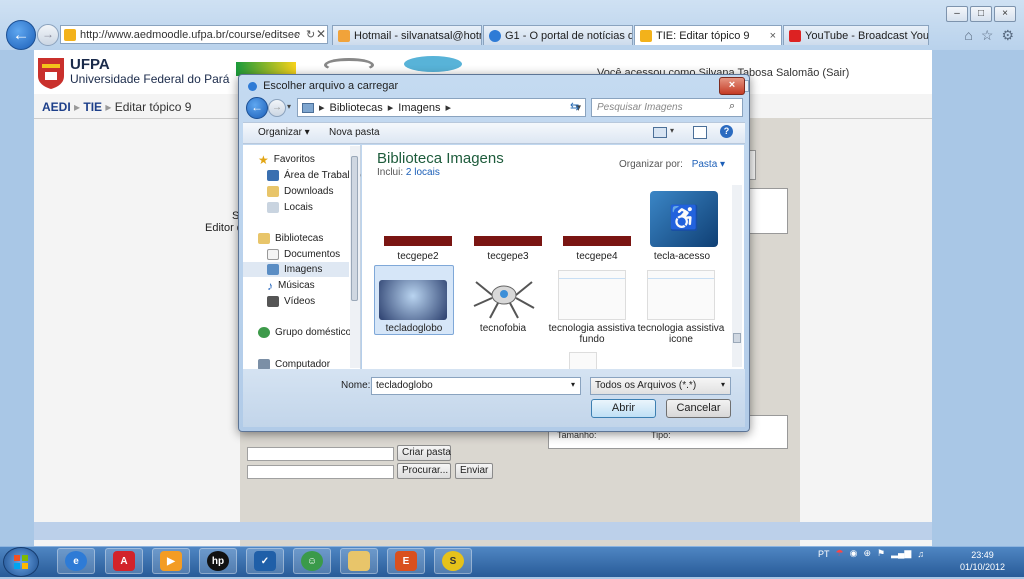 The height and width of the screenshot is (579, 1024). Describe the element at coordinates (300, 191) in the screenshot. I see `nav-downloads: Downloads` at that location.